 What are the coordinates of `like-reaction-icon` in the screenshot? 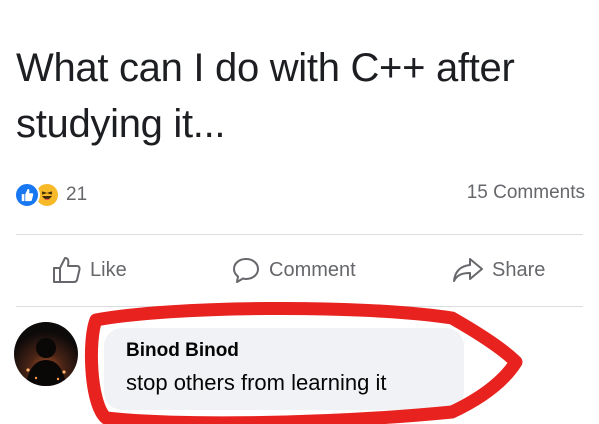 It's located at (27, 195).